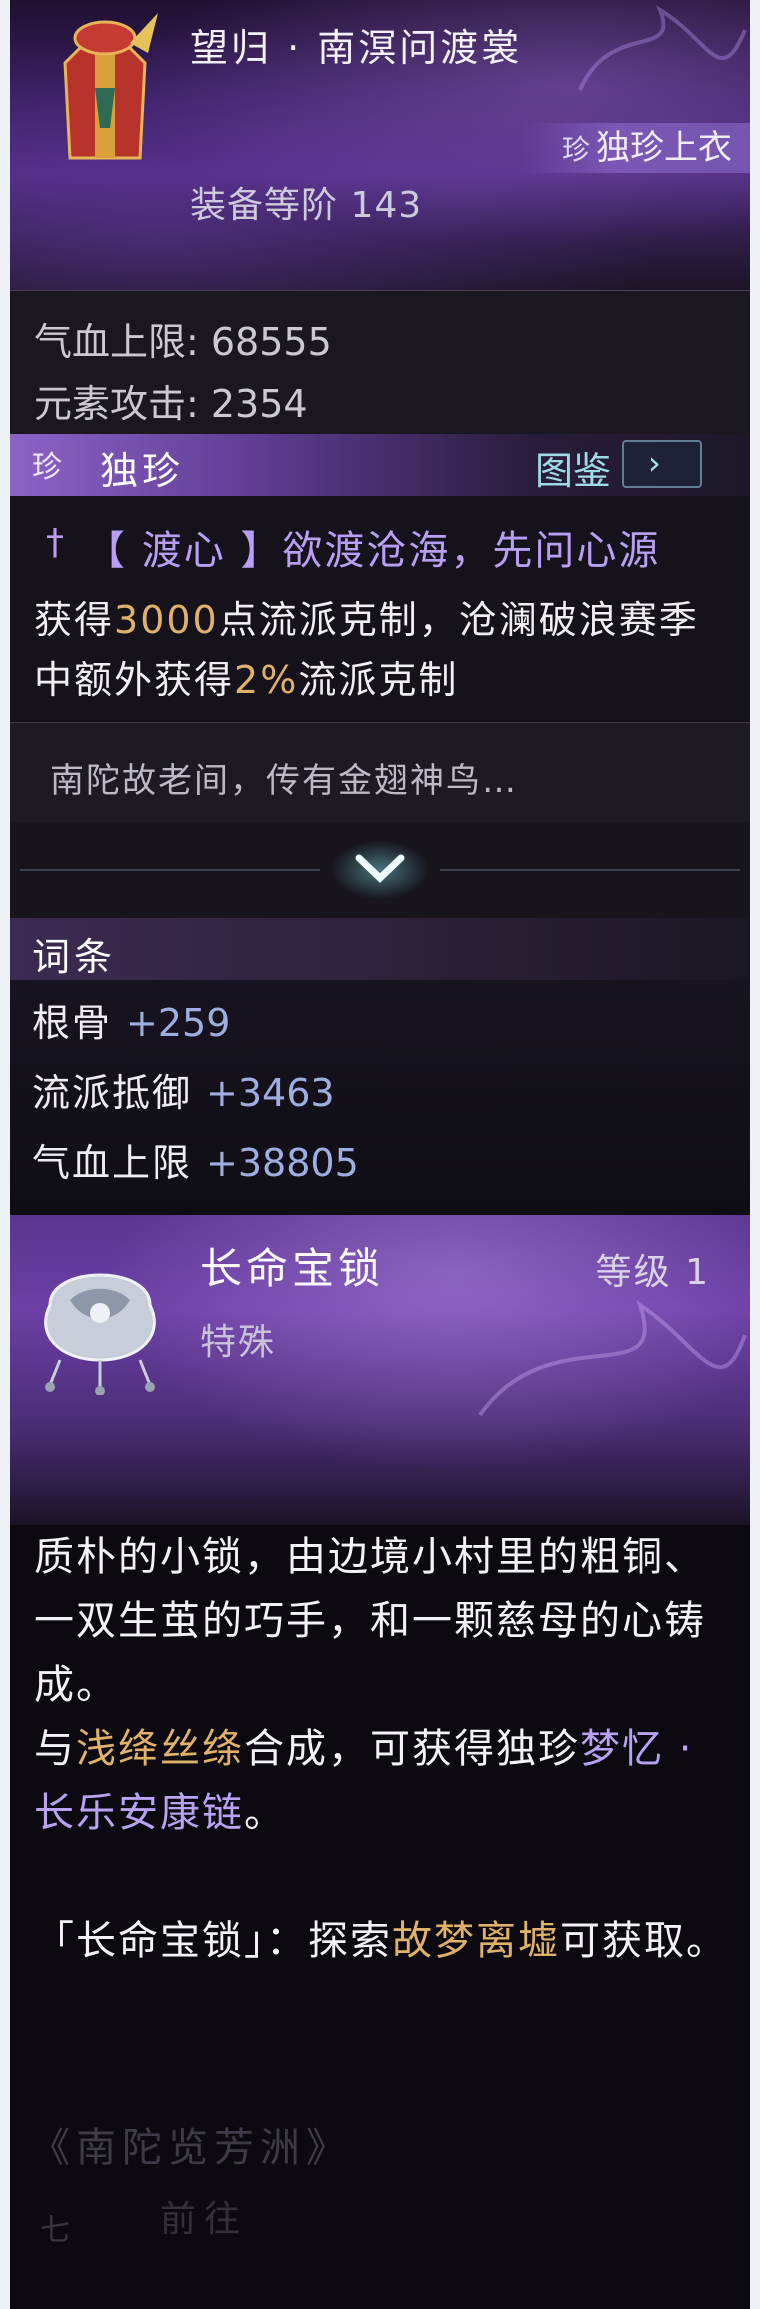 The image size is (760, 2309). I want to click on expand-toggle, so click(380, 870).